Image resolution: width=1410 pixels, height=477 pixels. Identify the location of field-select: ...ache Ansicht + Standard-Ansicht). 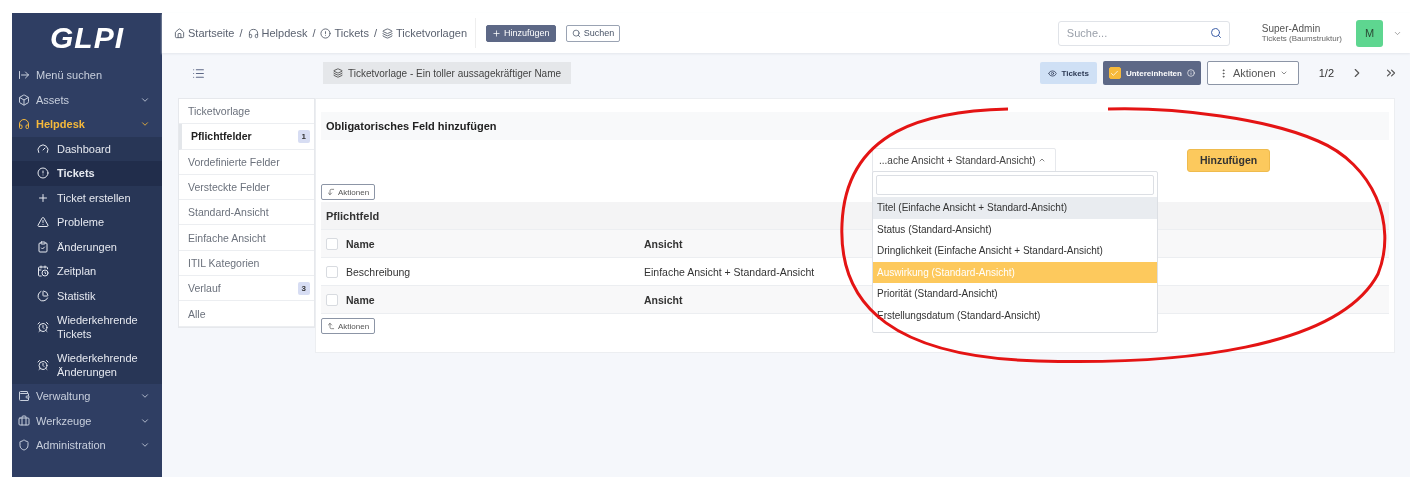
(964, 160).